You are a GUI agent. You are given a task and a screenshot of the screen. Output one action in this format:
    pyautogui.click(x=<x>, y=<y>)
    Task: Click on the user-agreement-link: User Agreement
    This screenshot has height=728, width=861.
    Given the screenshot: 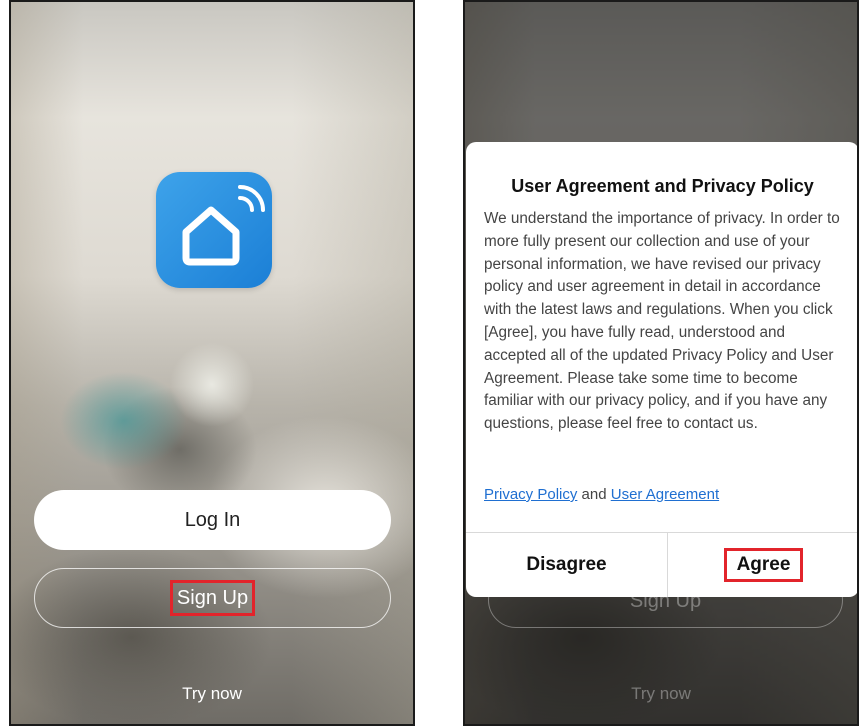 What is the action you would take?
    pyautogui.click(x=665, y=494)
    